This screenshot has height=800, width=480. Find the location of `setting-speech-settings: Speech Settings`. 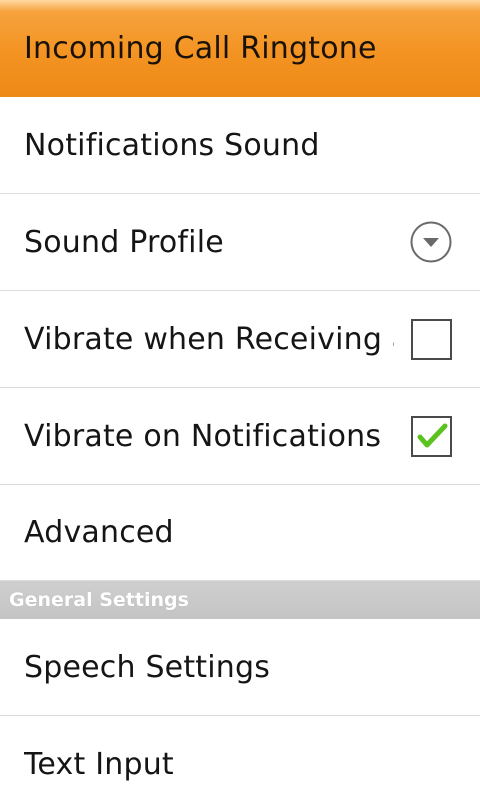

setting-speech-settings: Speech Settings is located at coordinates (240, 667).